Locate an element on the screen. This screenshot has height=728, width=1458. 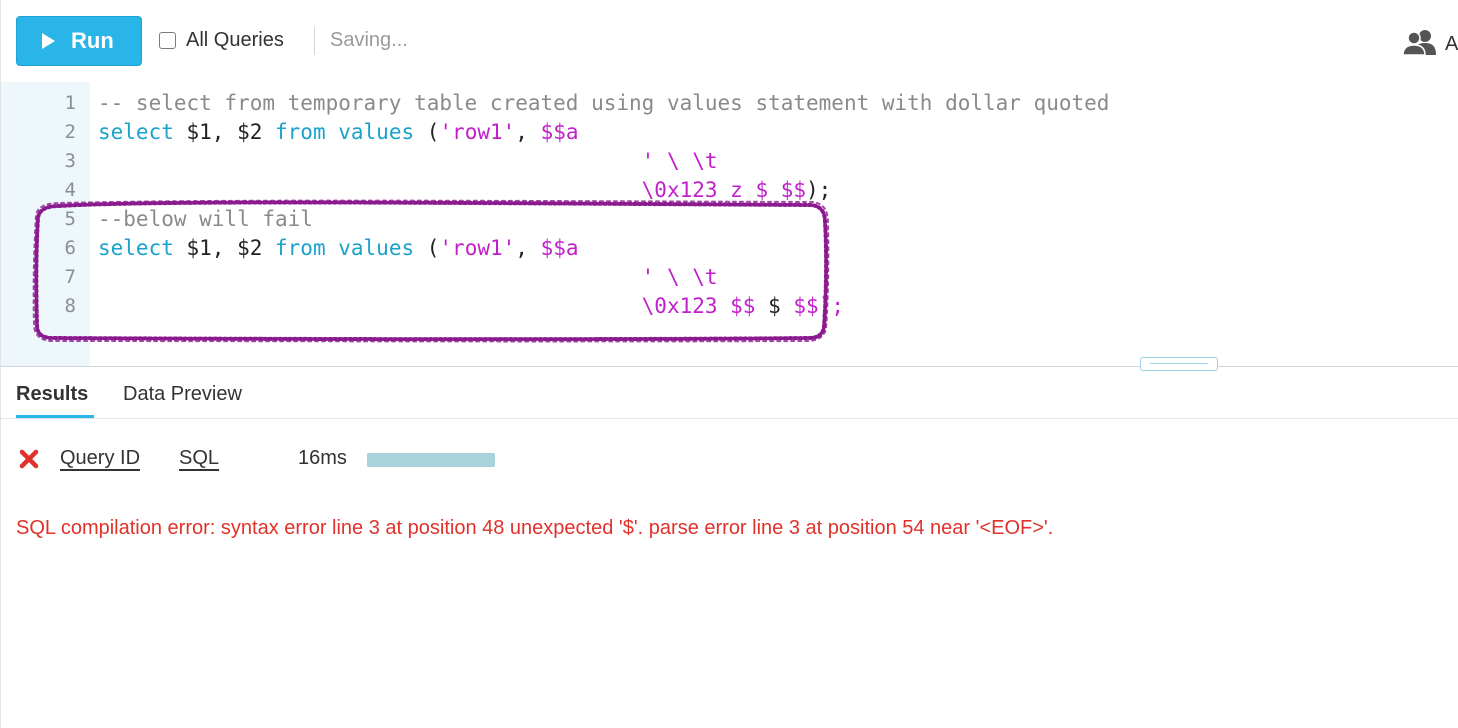
active-tab-indicator is located at coordinates (55, 416).